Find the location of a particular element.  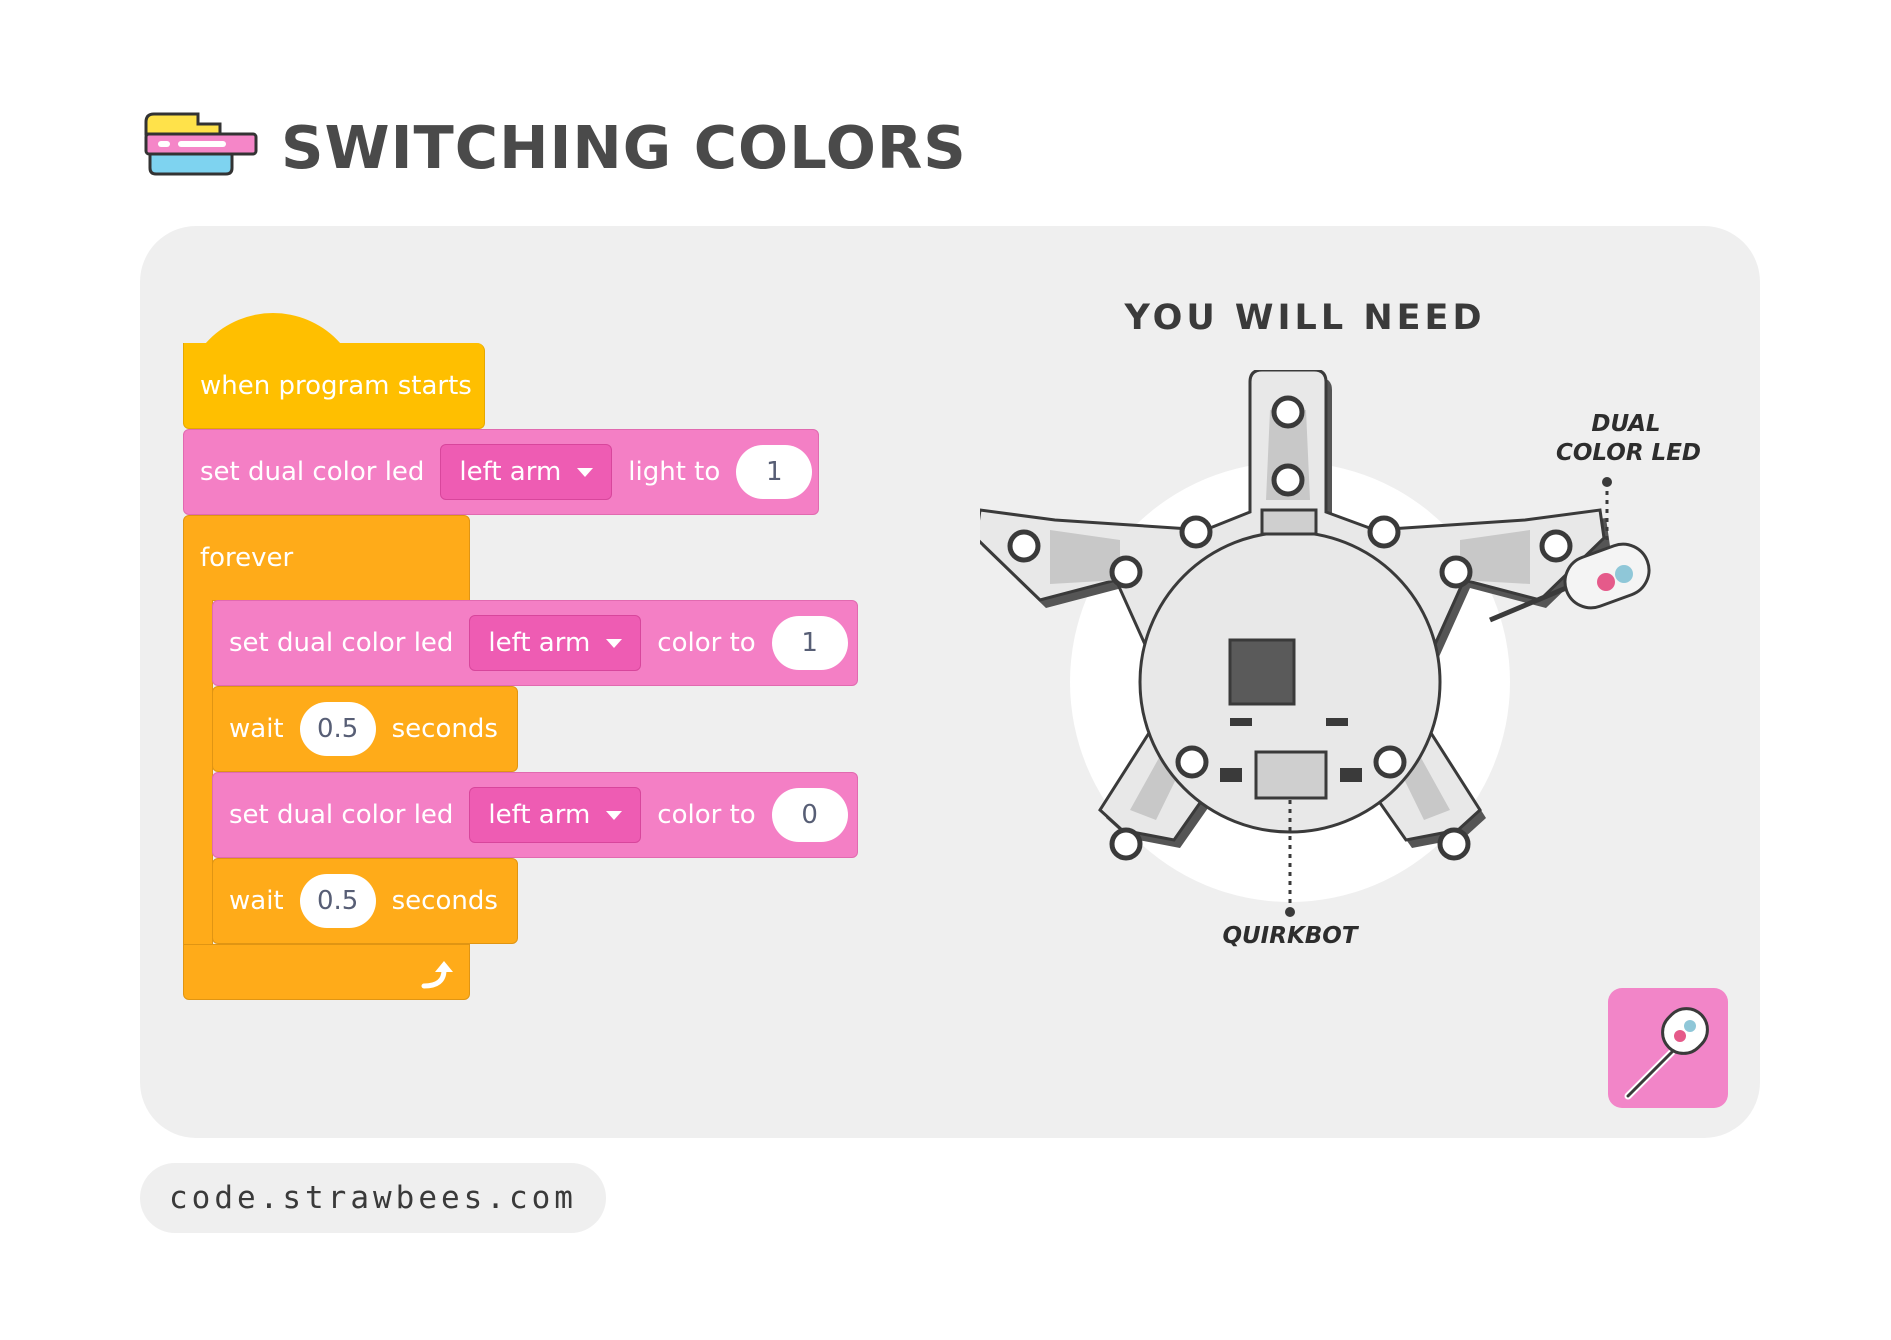

page-title: SWITCHING COLORS is located at coordinates (624, 147).